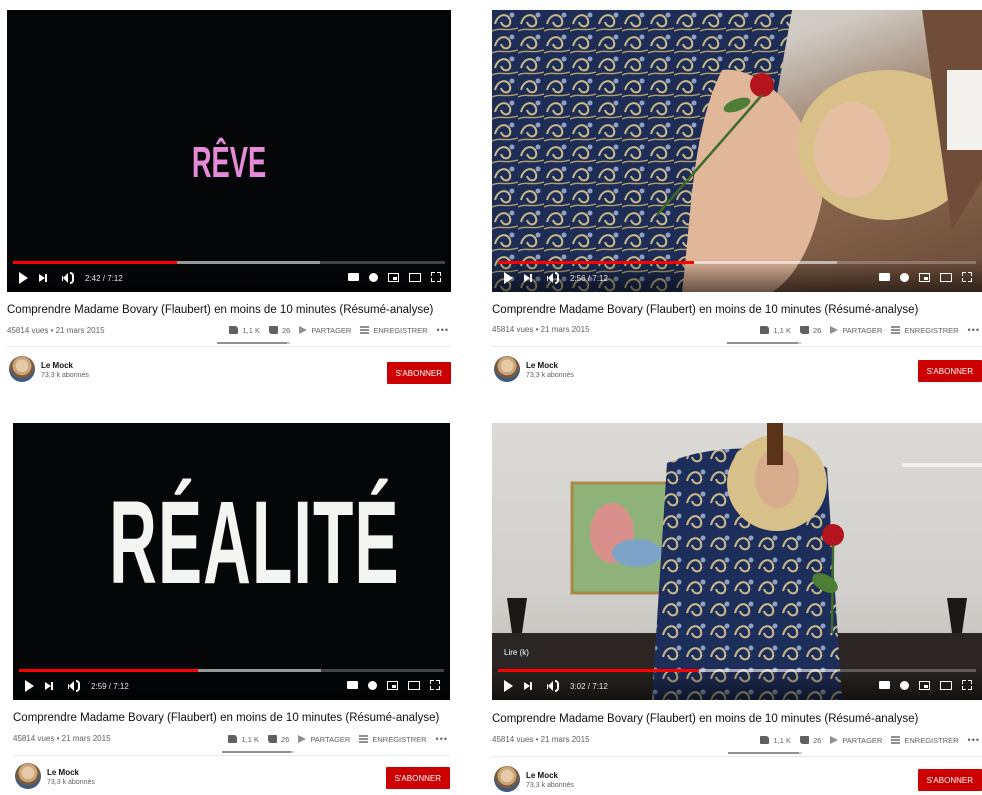 The image size is (982, 795). What do you see at coordinates (229, 275) in the screenshot?
I see `player-controls: 2:42 / 7:12` at bounding box center [229, 275].